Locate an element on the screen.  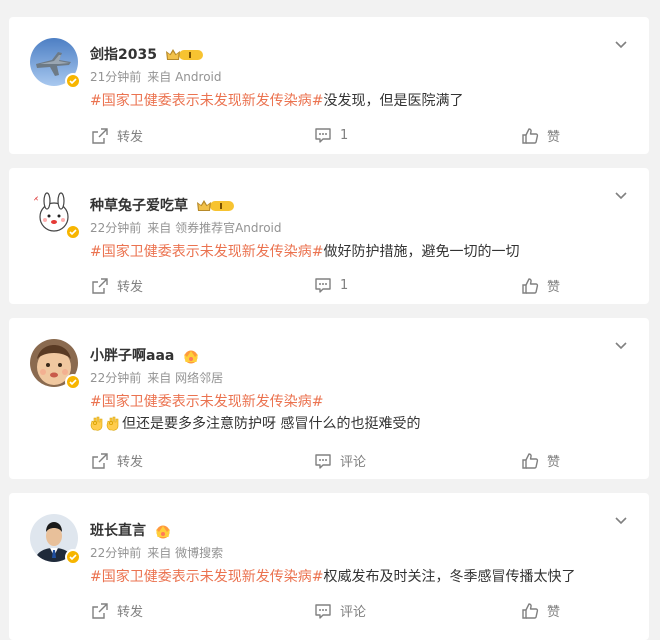
post-text: #国家卫健委表示未发现新发传染病# is located at coordinates (206, 402).